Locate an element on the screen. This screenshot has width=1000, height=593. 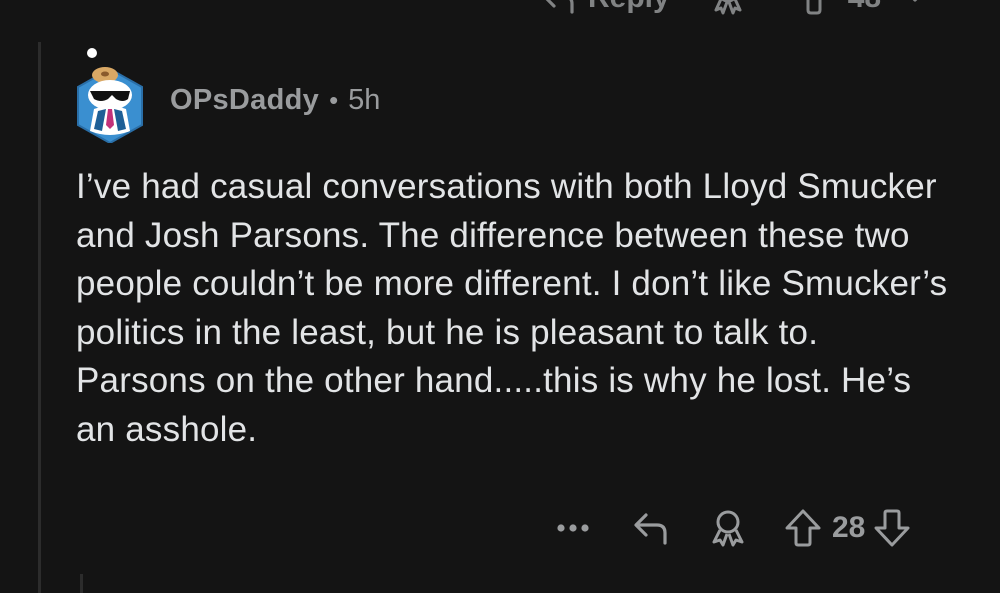
reply-button is located at coordinates (651, 528).